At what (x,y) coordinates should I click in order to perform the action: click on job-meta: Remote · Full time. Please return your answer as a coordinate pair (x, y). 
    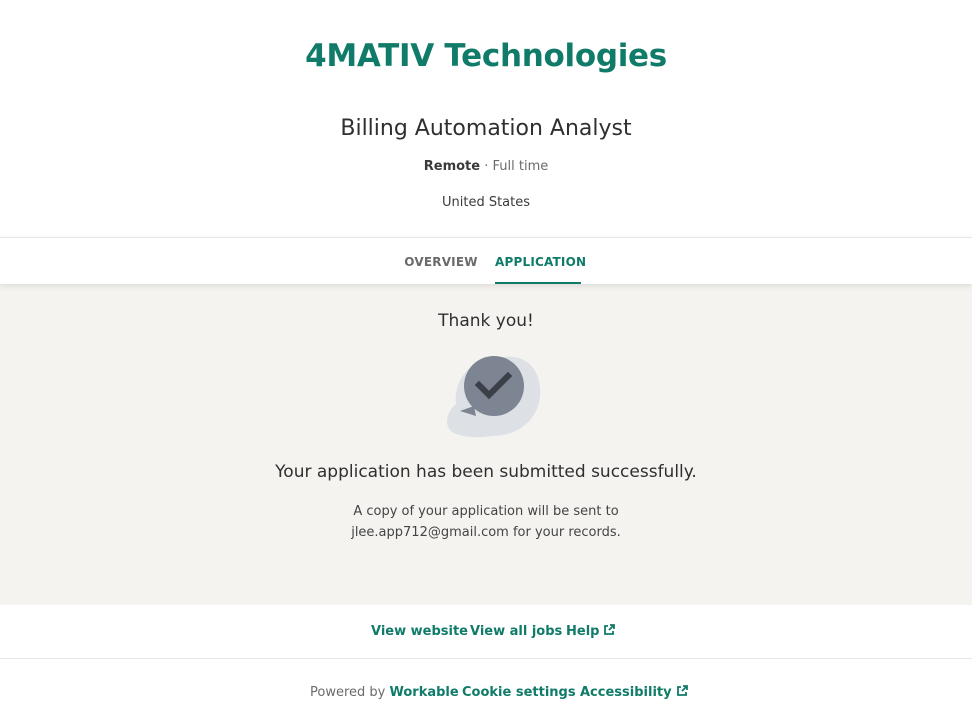
    Looking at the image, I should click on (486, 166).